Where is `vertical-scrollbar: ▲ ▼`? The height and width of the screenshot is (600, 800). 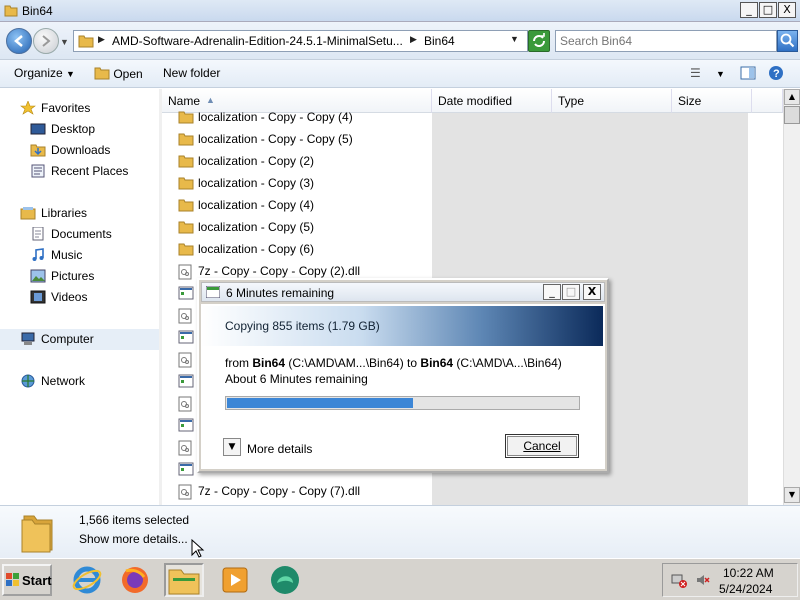
vertical-scrollbar: ▲ ▼ is located at coordinates (791, 297).